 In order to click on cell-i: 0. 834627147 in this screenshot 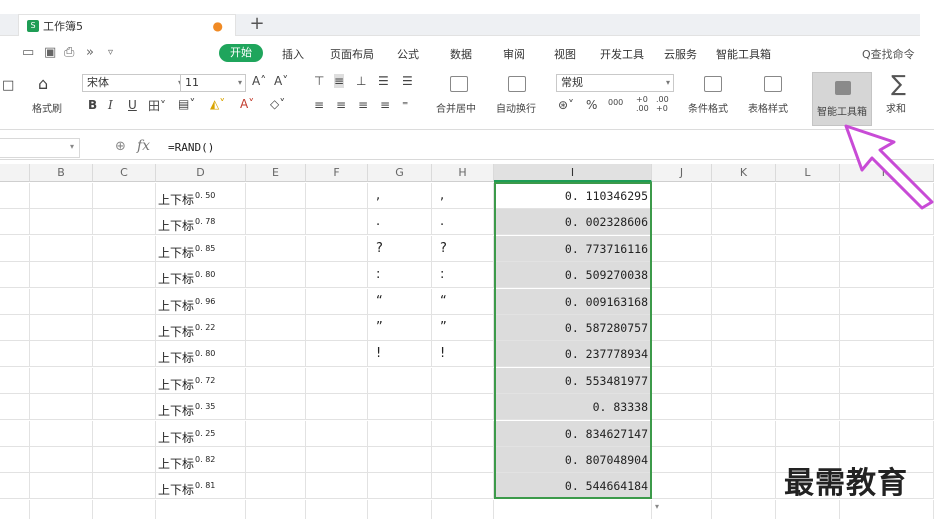, I will do `click(573, 434)`.